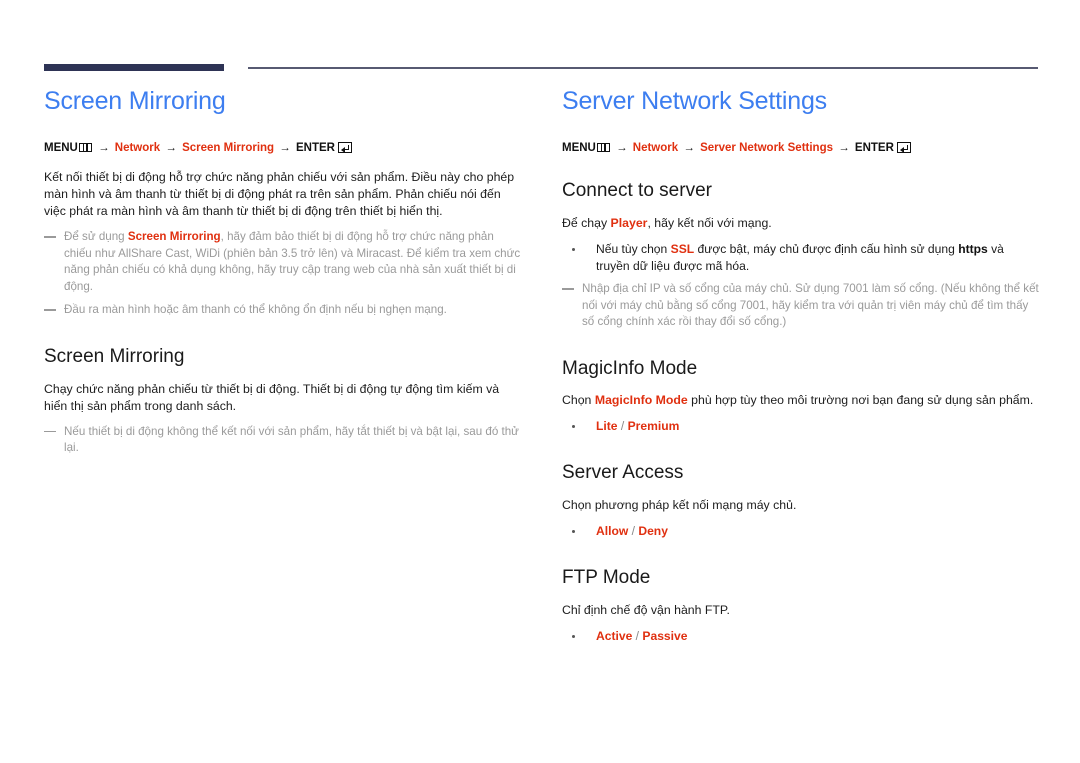 This screenshot has height=763, width=1080. I want to click on section-heading-magicinfo-mode: MagicInfo Mode, so click(630, 368).